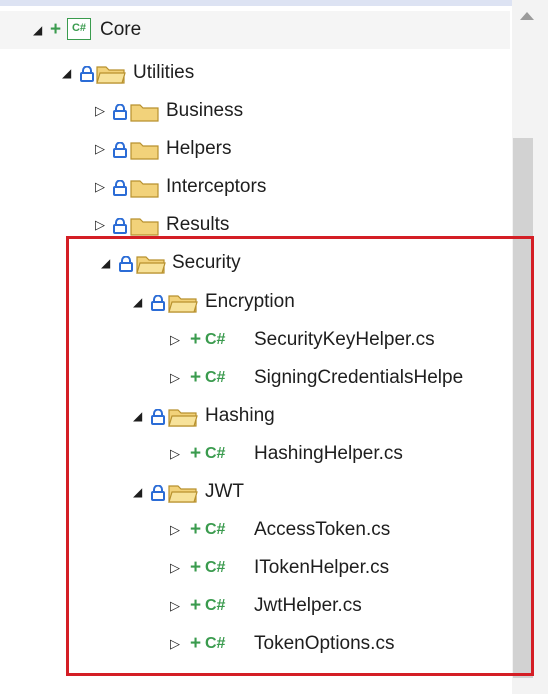 The height and width of the screenshot is (694, 548). I want to click on tree-item-security: ◢ Security, so click(255, 263).